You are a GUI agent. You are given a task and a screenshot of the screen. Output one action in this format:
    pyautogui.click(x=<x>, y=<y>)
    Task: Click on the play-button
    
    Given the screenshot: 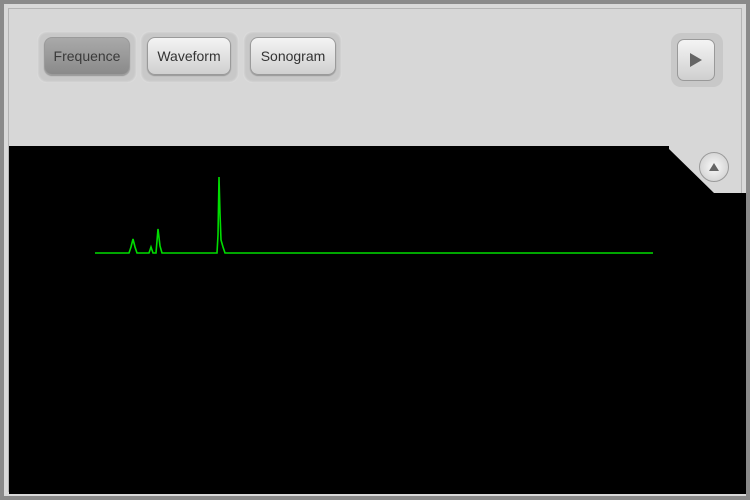 What is the action you would take?
    pyautogui.click(x=696, y=60)
    